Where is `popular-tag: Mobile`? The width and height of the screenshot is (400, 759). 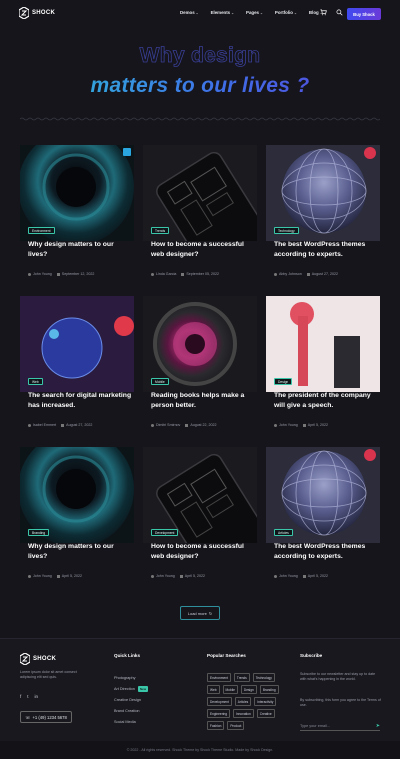
popular-tag: Mobile is located at coordinates (230, 689).